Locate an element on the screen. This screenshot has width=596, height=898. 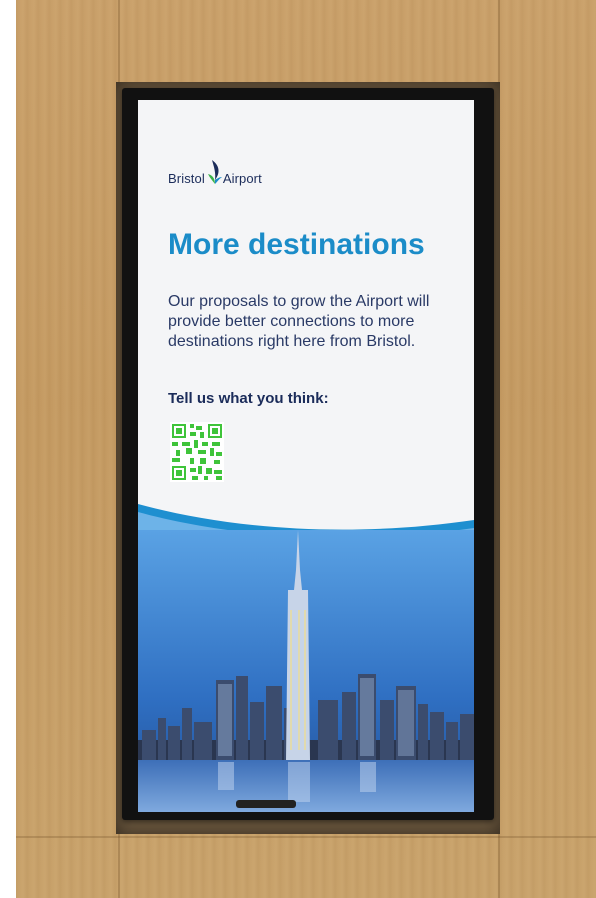
display-stand is located at coordinates (266, 804).